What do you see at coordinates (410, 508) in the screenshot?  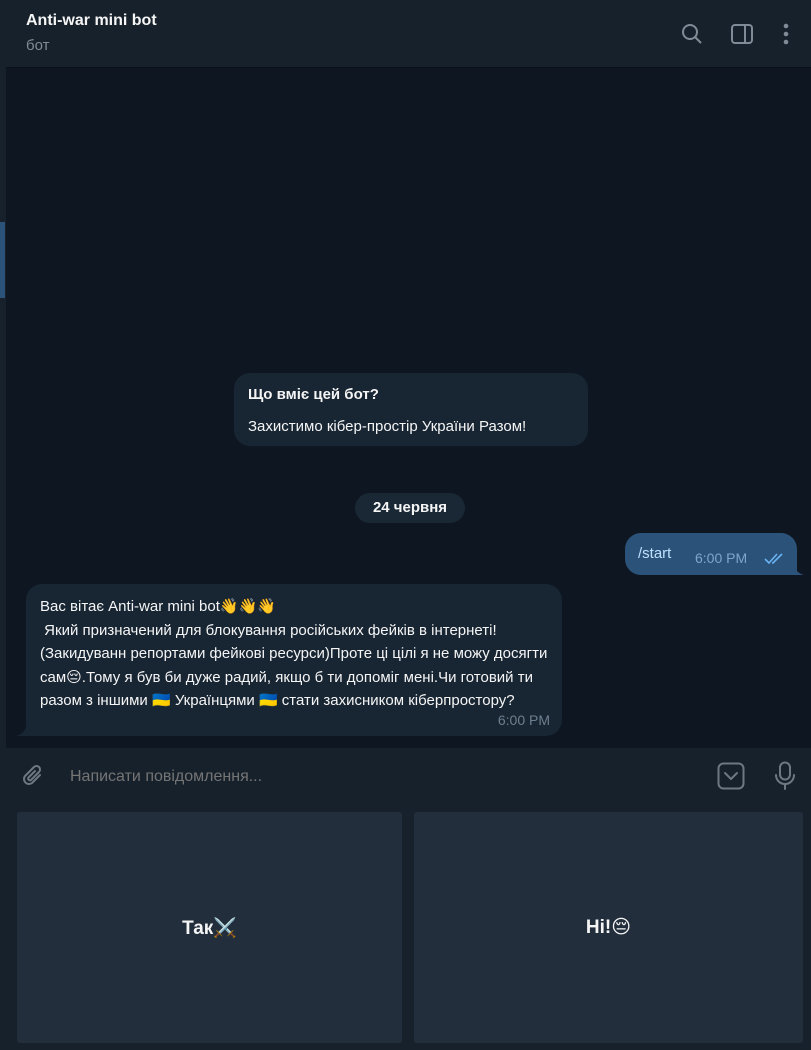 I see `date-separator: 24 червня` at bounding box center [410, 508].